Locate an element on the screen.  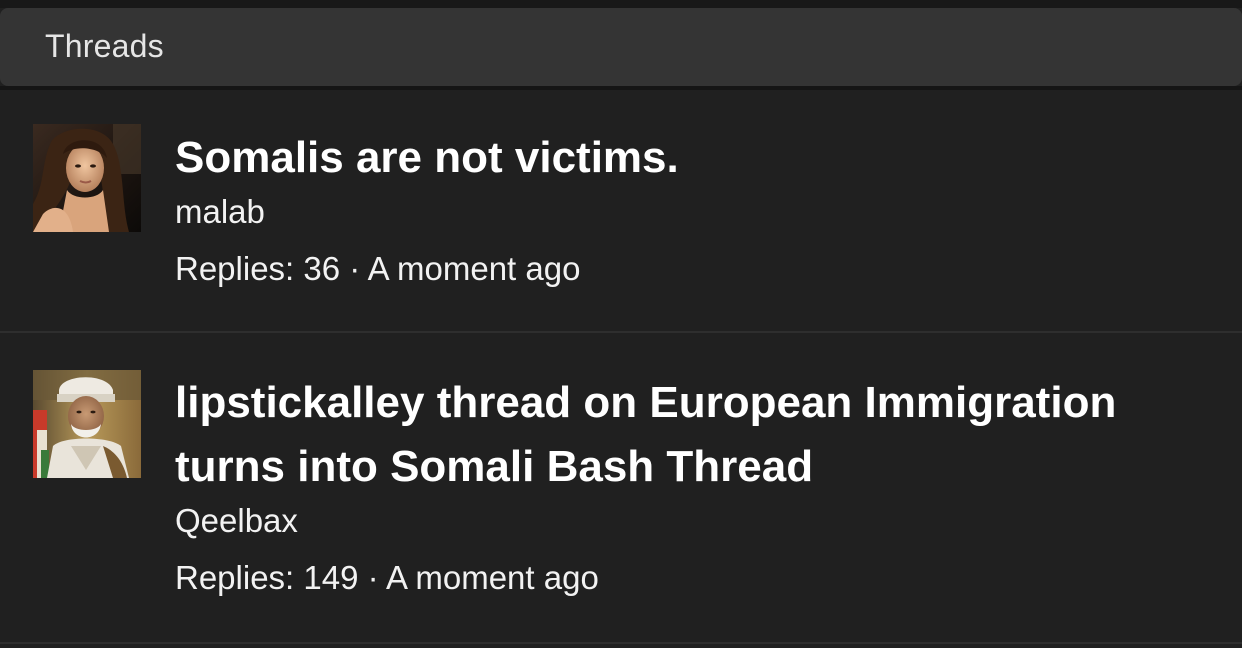
section-header: Threads is located at coordinates (621, 47).